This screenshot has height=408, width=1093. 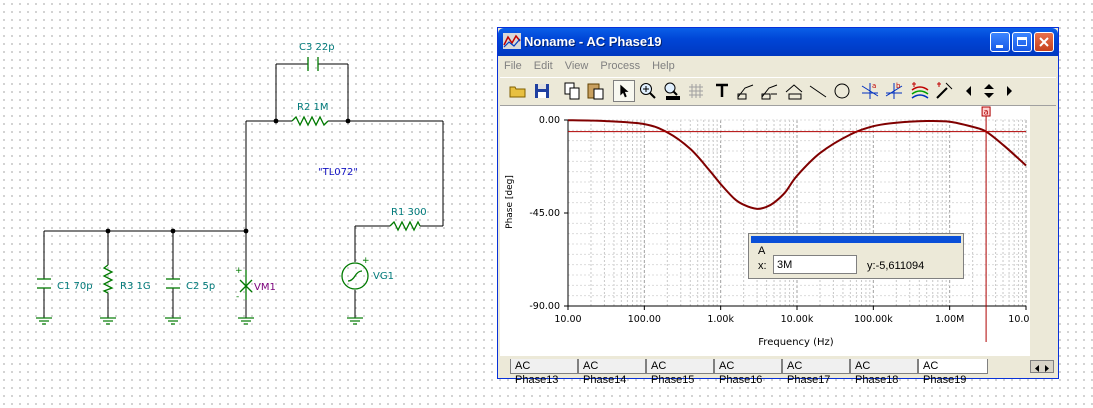 What do you see at coordinates (310, 121) in the screenshot?
I see `resistor-r2` at bounding box center [310, 121].